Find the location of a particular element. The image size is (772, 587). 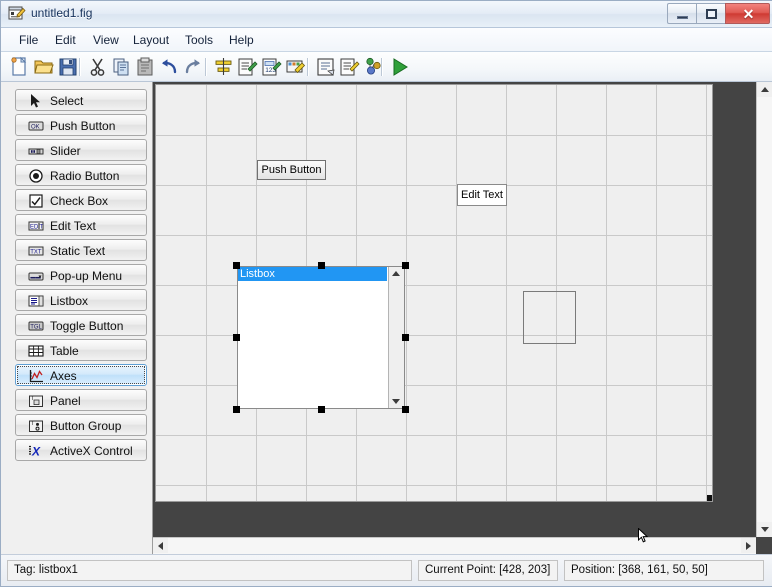

popup-menu-icon: ▬▬ is located at coordinates (36, 276).